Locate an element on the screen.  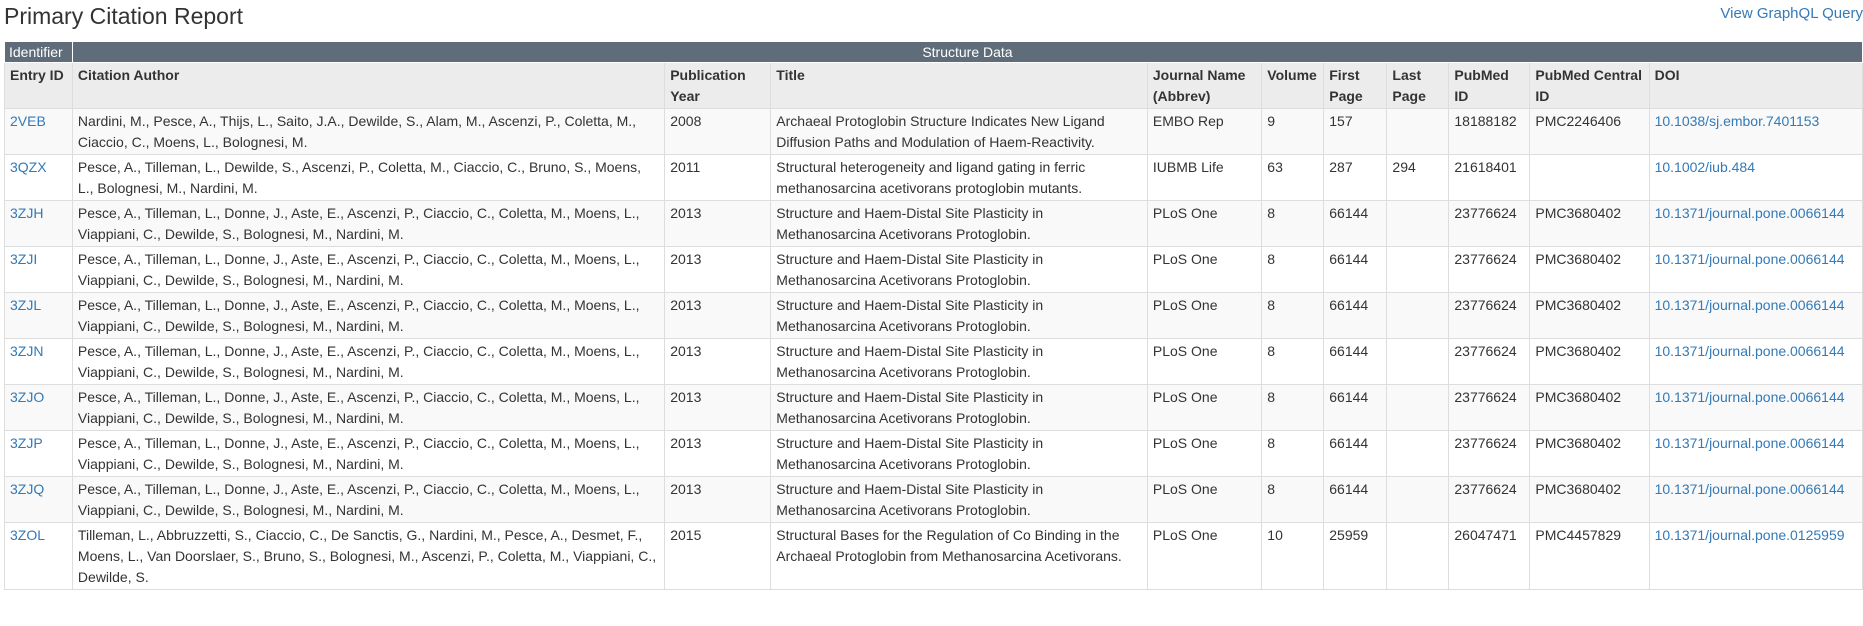
entry-id-link: 3ZJH is located at coordinates (26, 213).